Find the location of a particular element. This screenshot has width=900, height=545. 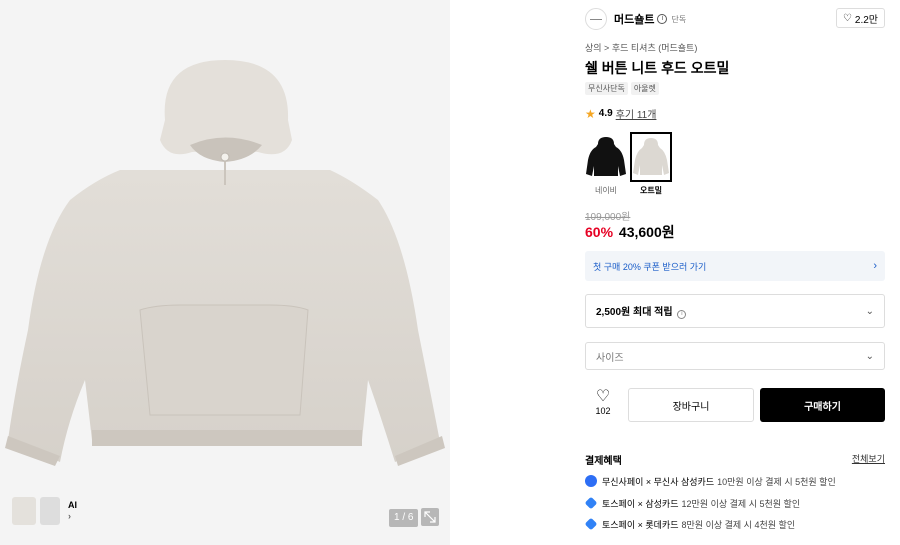

payment-benefits-title: 결제혜택 is located at coordinates (603, 461).